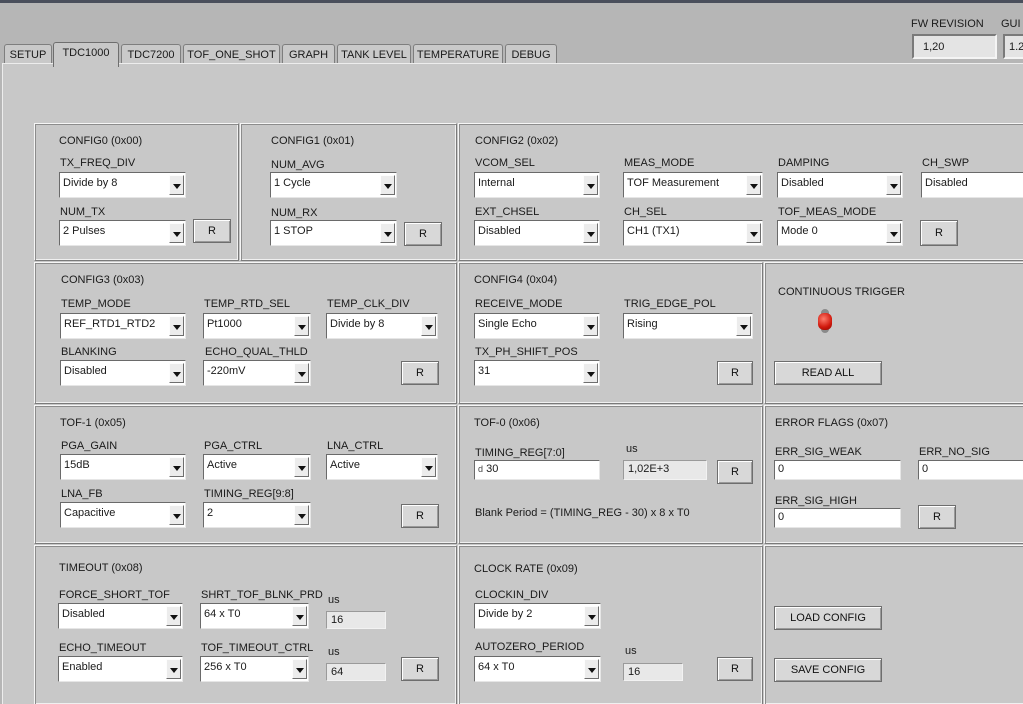 Image resolution: width=1023 pixels, height=704 pixels. I want to click on continuous-trigger-toggle, so click(825, 321).